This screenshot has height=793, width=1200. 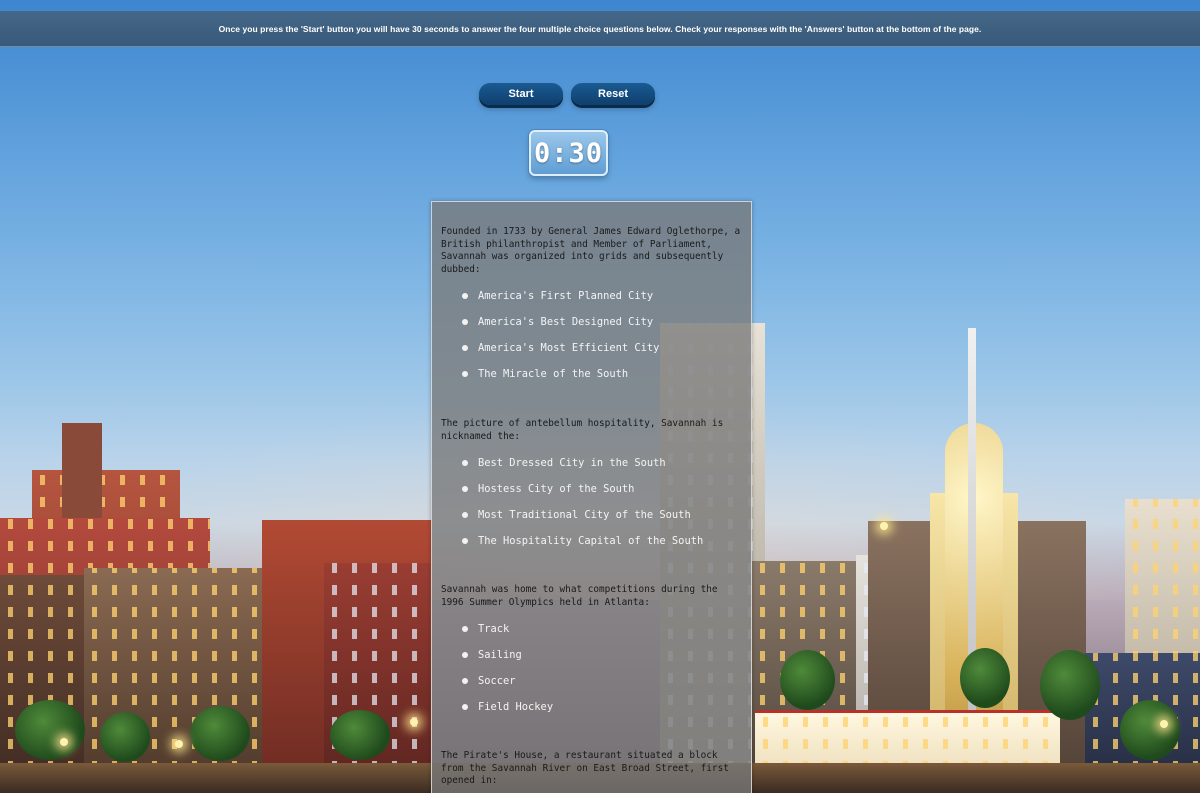 What do you see at coordinates (572, 463) in the screenshot?
I see `option-label: Best Dressed City in the South` at bounding box center [572, 463].